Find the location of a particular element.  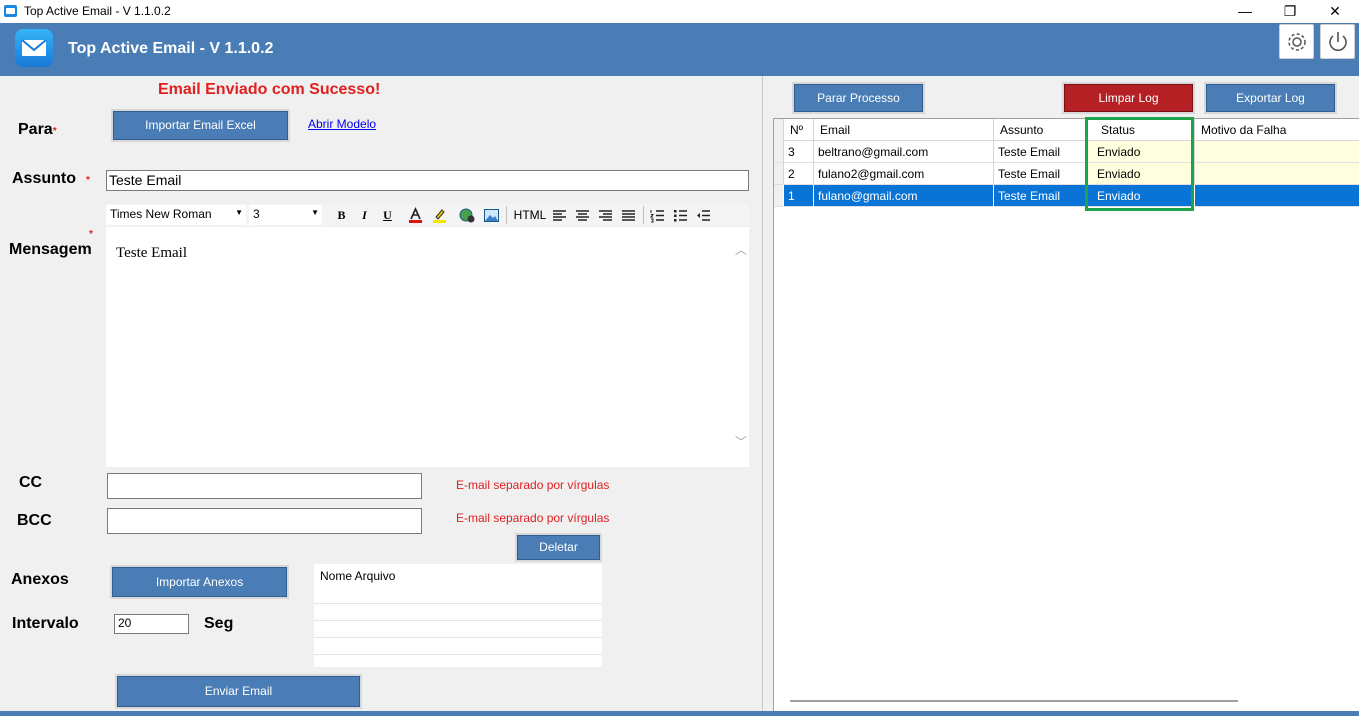

editor-toolbar: Times New Roman ▼ 3 ▼ B I U HTML is located at coordinates (427, 215).